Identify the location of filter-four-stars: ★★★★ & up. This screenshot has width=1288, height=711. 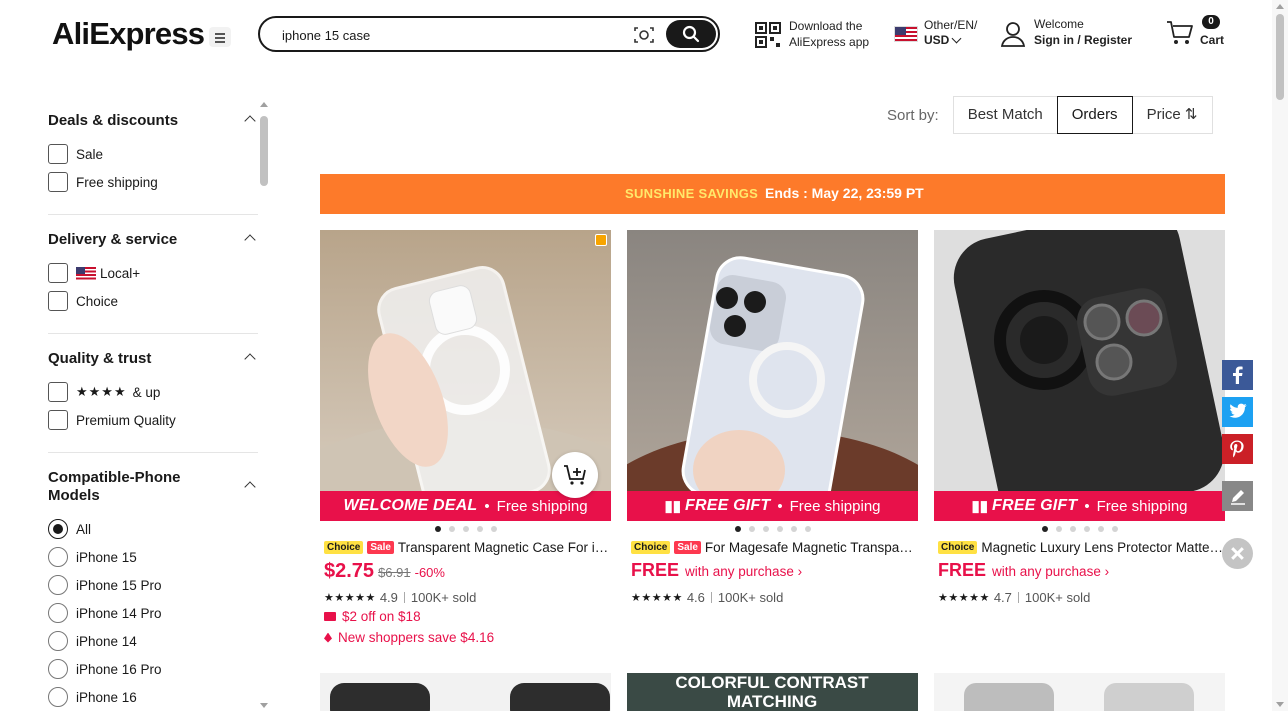
(153, 392).